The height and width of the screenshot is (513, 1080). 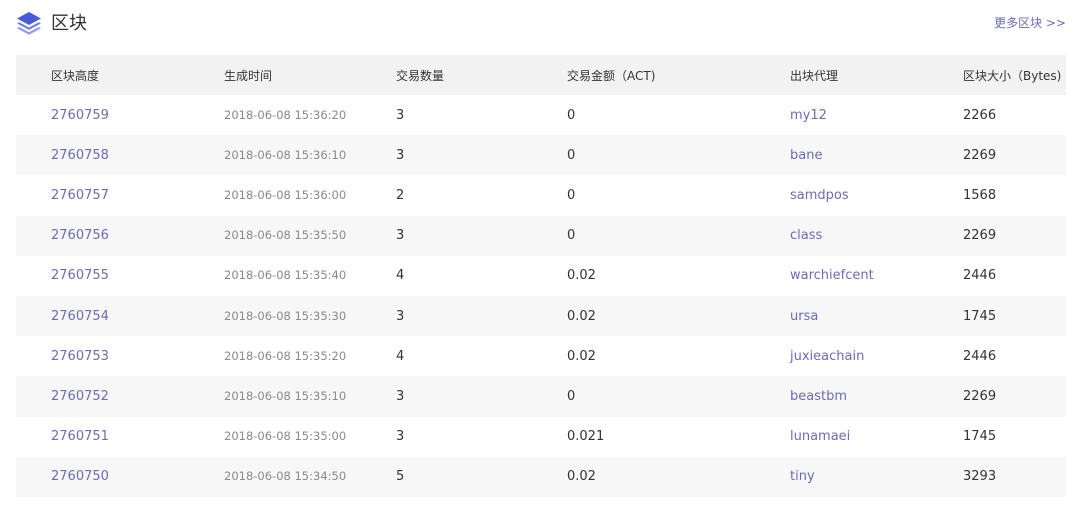 What do you see at coordinates (818, 396) in the screenshot?
I see `producer-link: beastbm` at bounding box center [818, 396].